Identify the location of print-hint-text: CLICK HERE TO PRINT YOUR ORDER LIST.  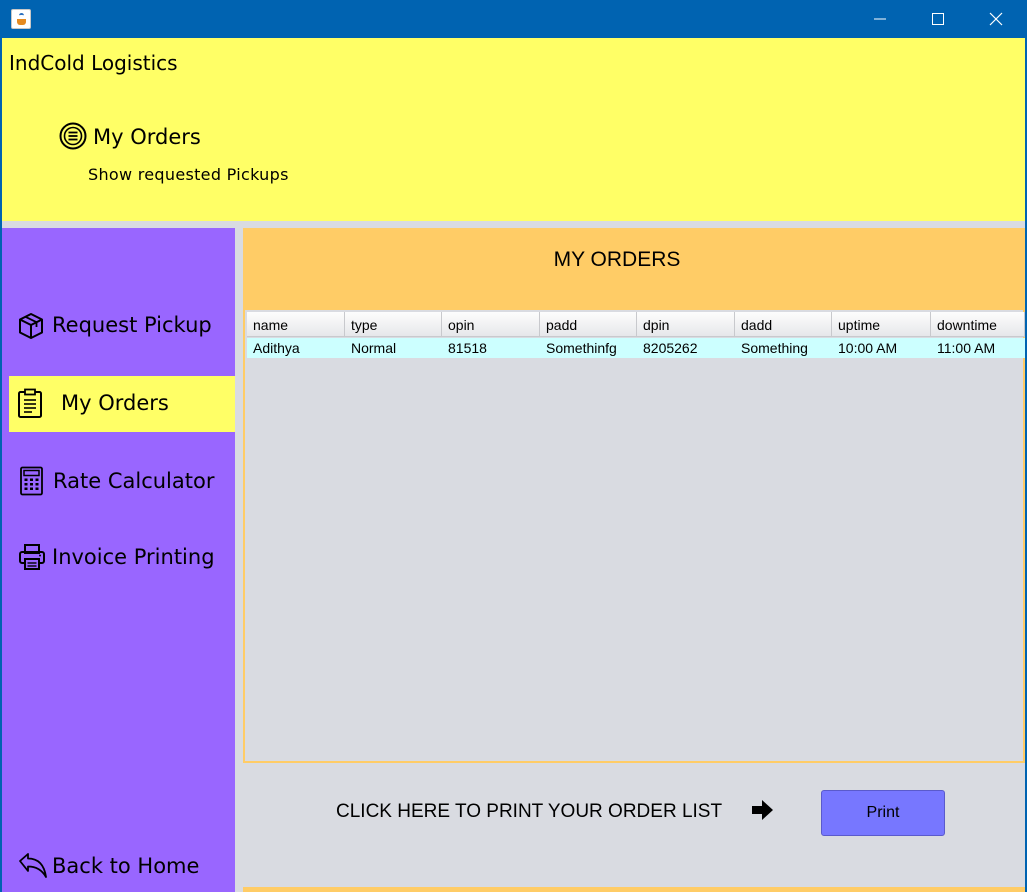
(529, 811).